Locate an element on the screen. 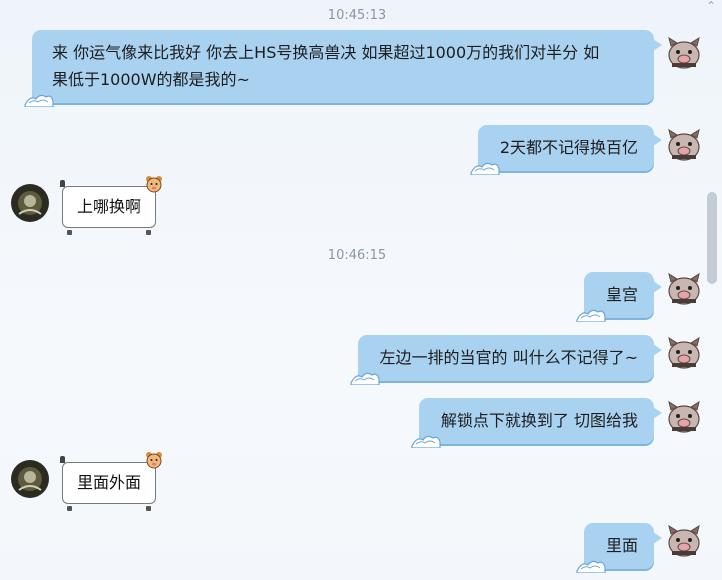 The height and width of the screenshot is (580, 722). message-text: 上哪换啊 is located at coordinates (109, 206).